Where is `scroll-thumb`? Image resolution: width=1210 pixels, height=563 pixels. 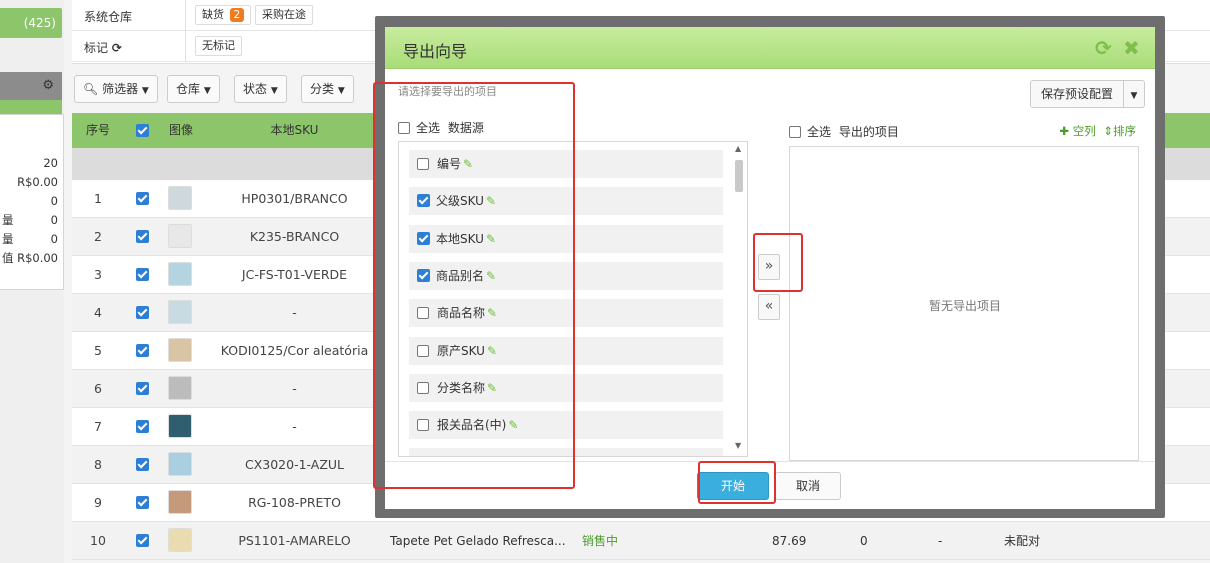
scroll-thumb is located at coordinates (739, 176).